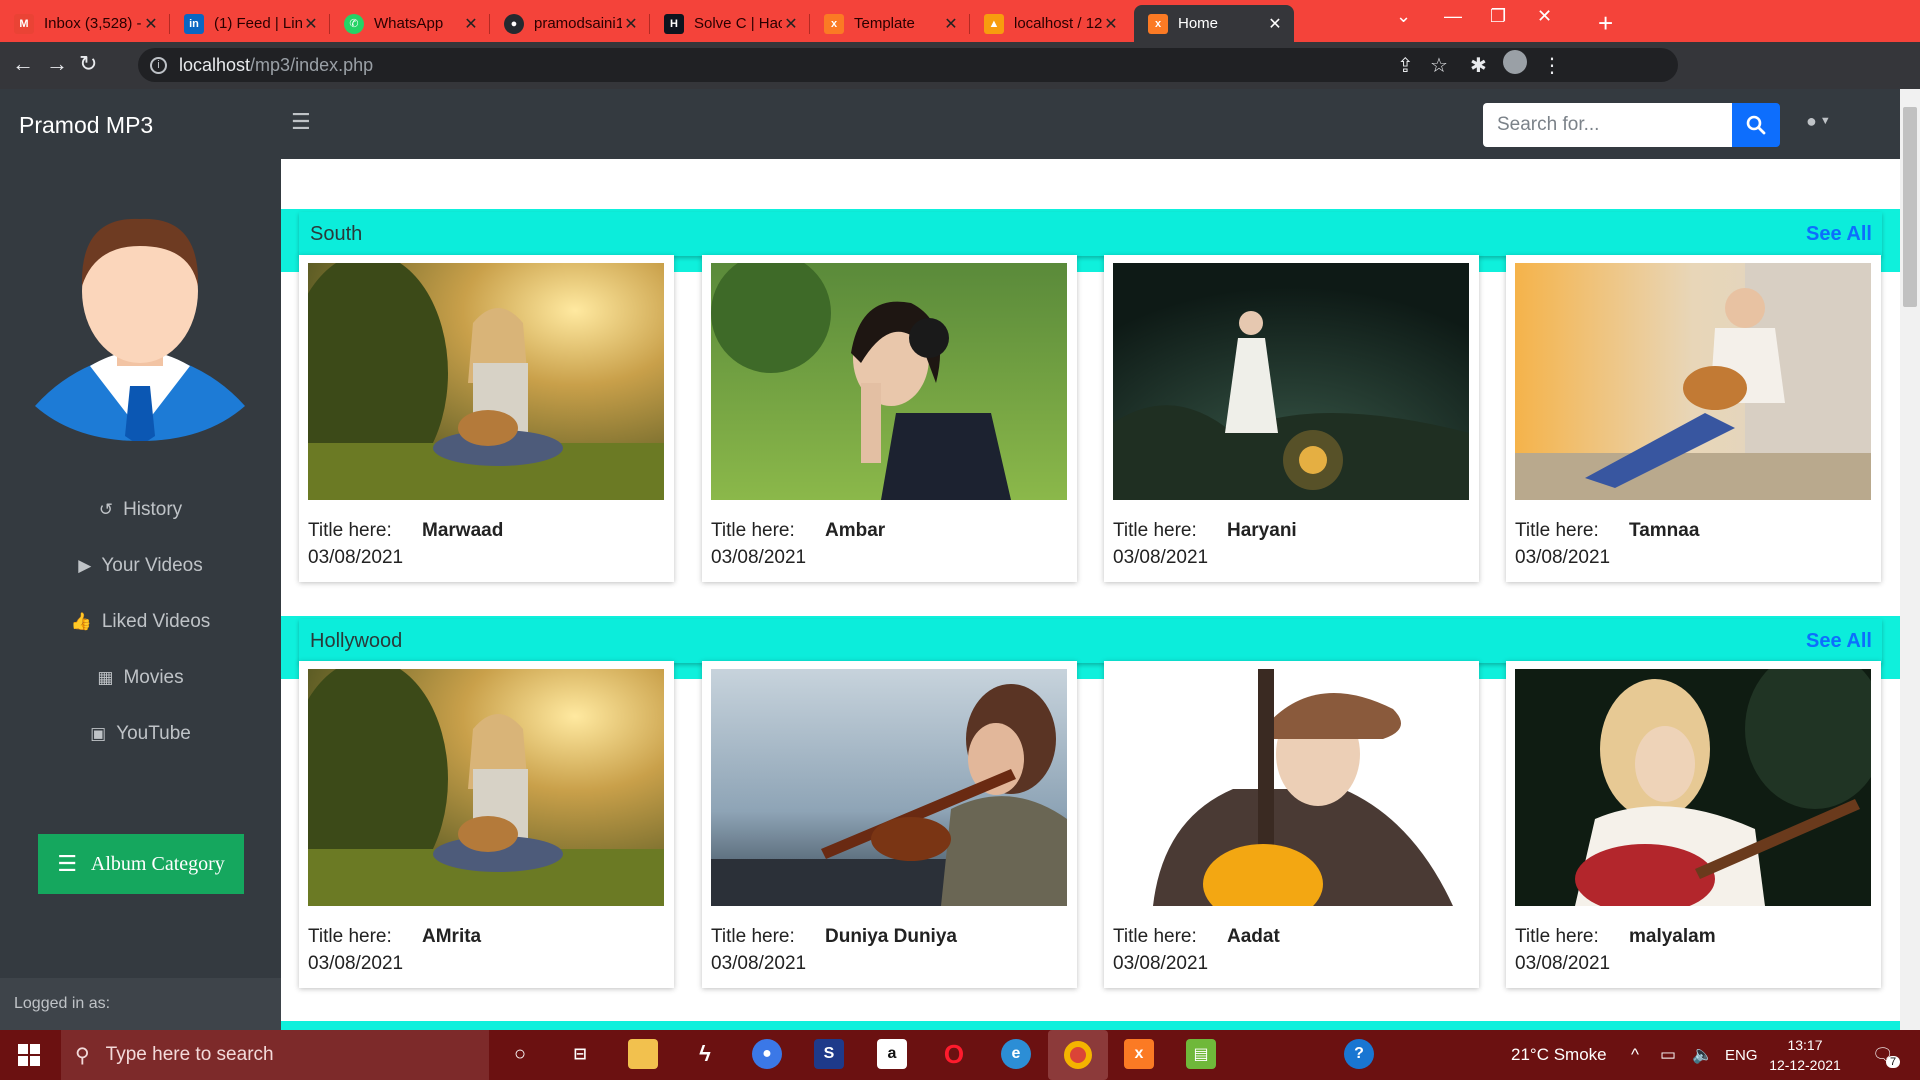  I want to click on back-icon: ←, so click(23, 64).